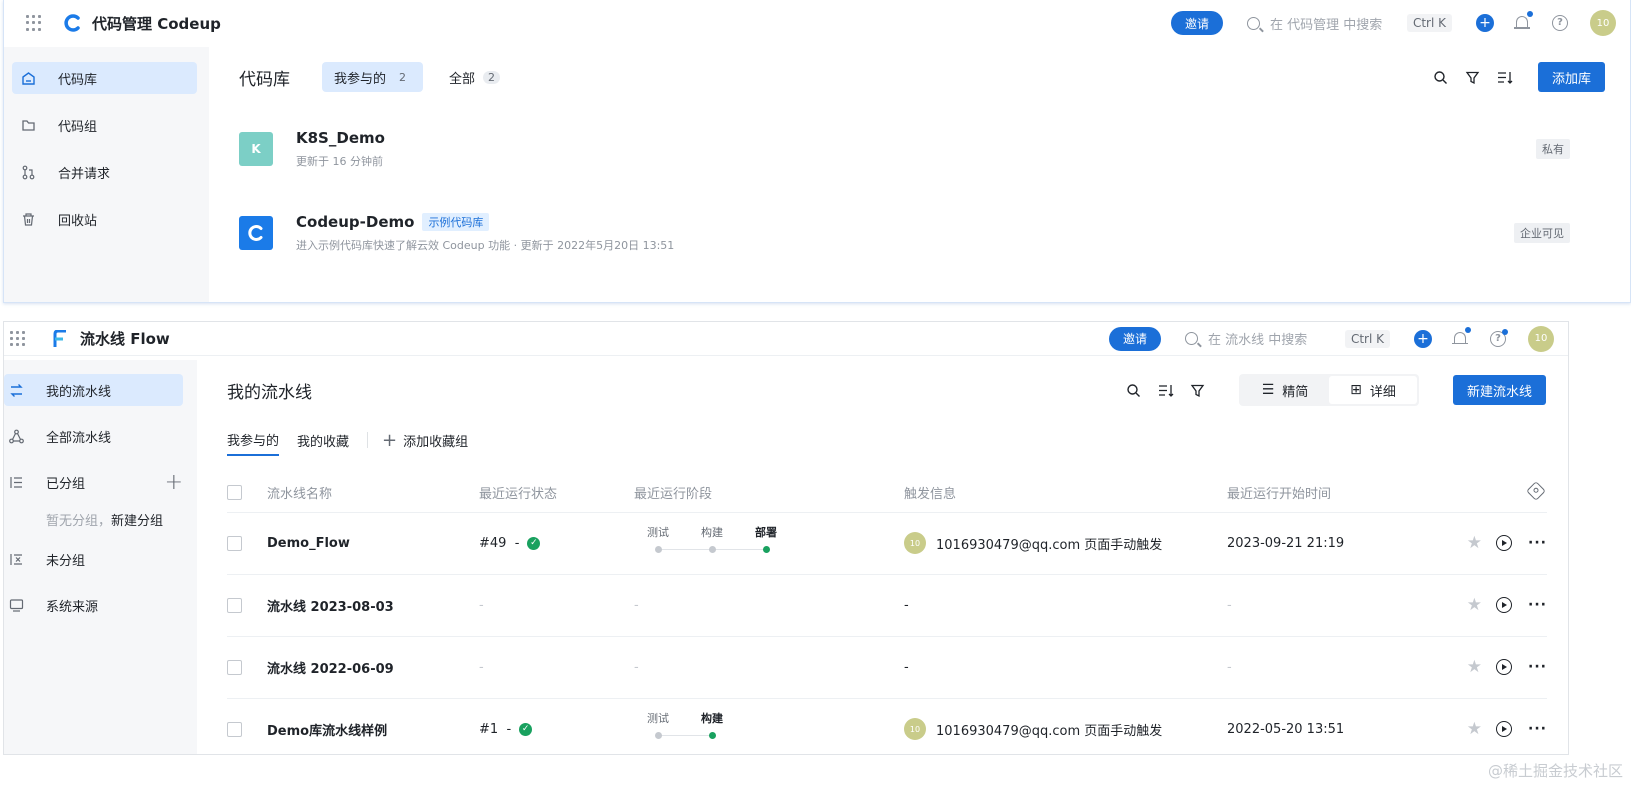 Image resolution: width=1631 pixels, height=787 pixels. What do you see at coordinates (1264, 338) in the screenshot?
I see `global-search: 在 流水线 中搜索` at bounding box center [1264, 338].